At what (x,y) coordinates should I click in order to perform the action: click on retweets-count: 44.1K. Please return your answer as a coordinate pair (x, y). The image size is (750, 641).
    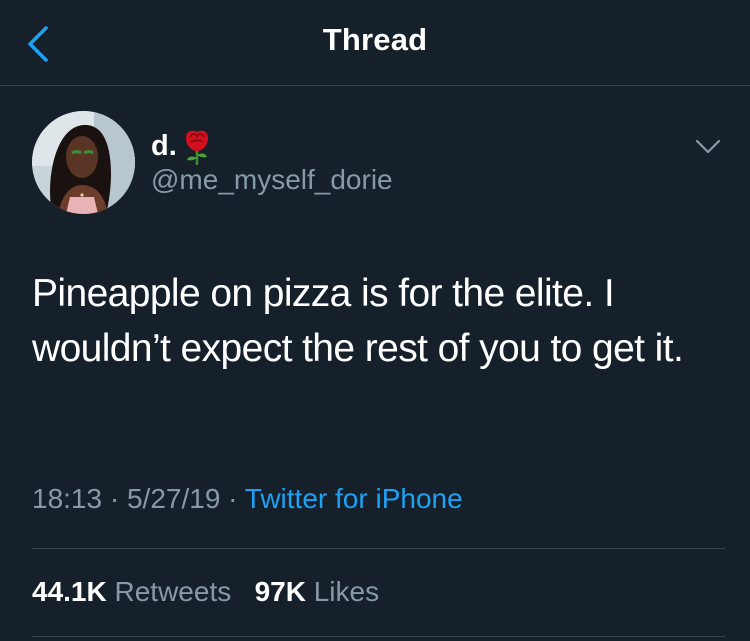
    Looking at the image, I should click on (69, 591).